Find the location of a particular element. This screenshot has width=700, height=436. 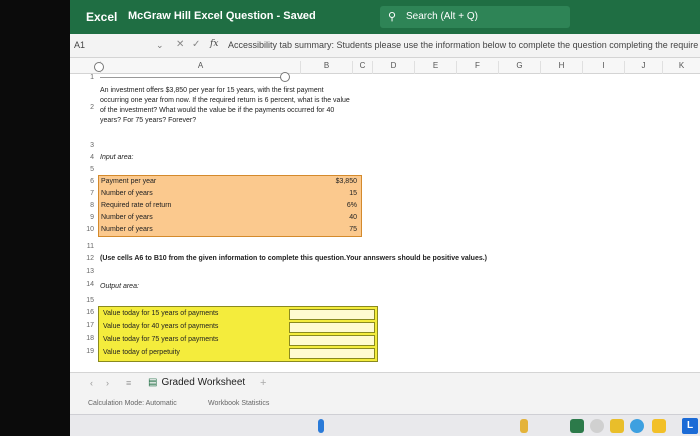

input-value: 6% is located at coordinates (352, 205).